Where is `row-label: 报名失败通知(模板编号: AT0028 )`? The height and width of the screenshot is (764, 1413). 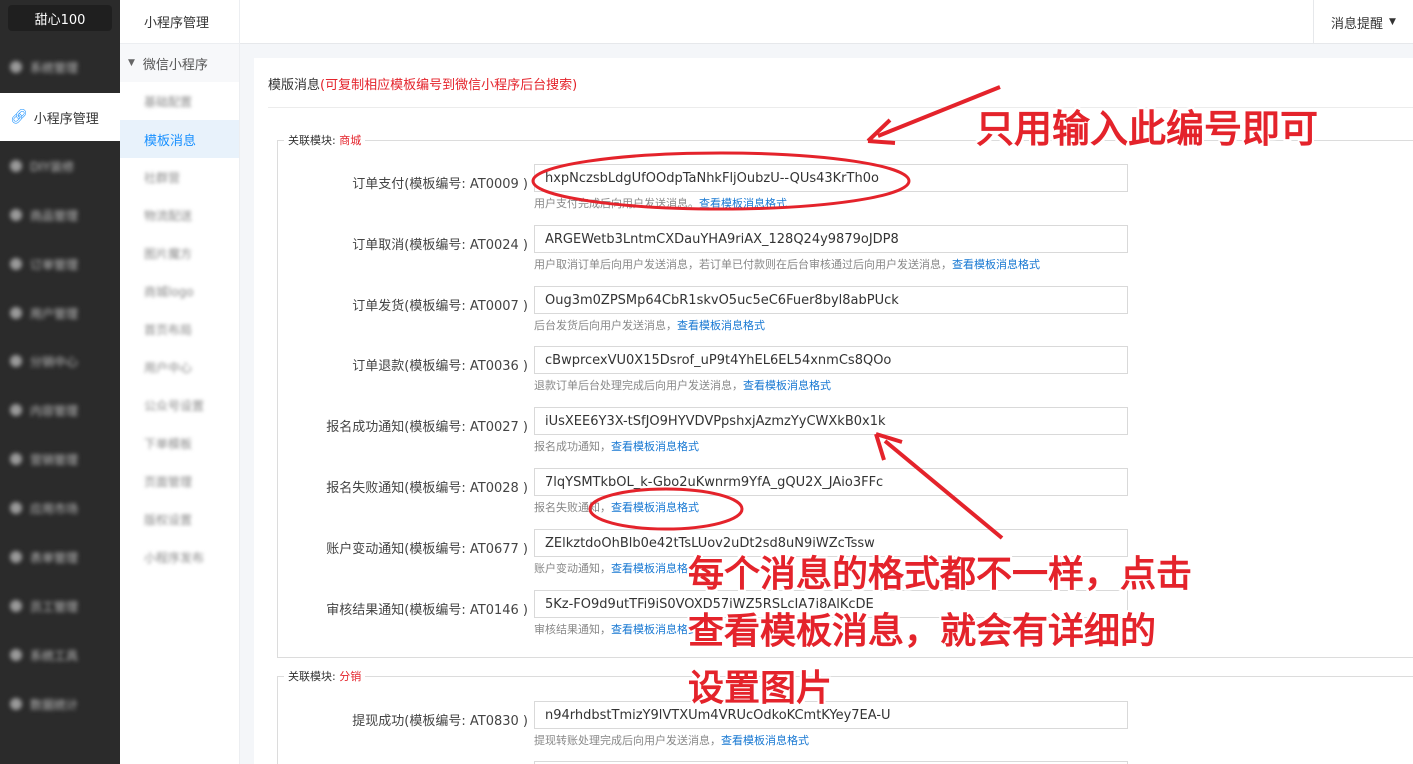
row-label: 报名失败通知(模板编号: AT0028 ) is located at coordinates (427, 488).